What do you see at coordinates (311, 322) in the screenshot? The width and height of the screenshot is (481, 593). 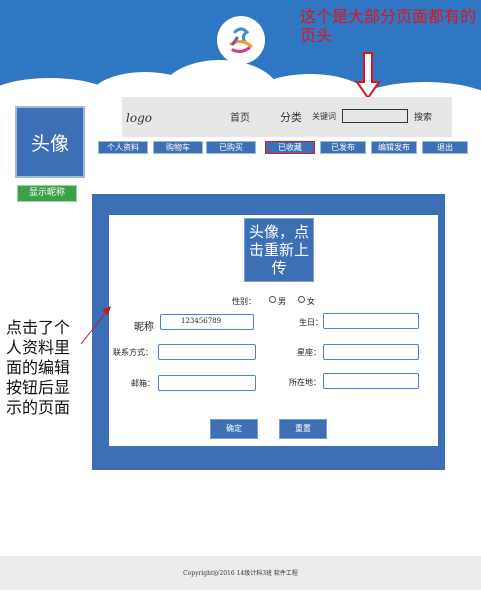 I see `birthday-label: 生日：` at bounding box center [311, 322].